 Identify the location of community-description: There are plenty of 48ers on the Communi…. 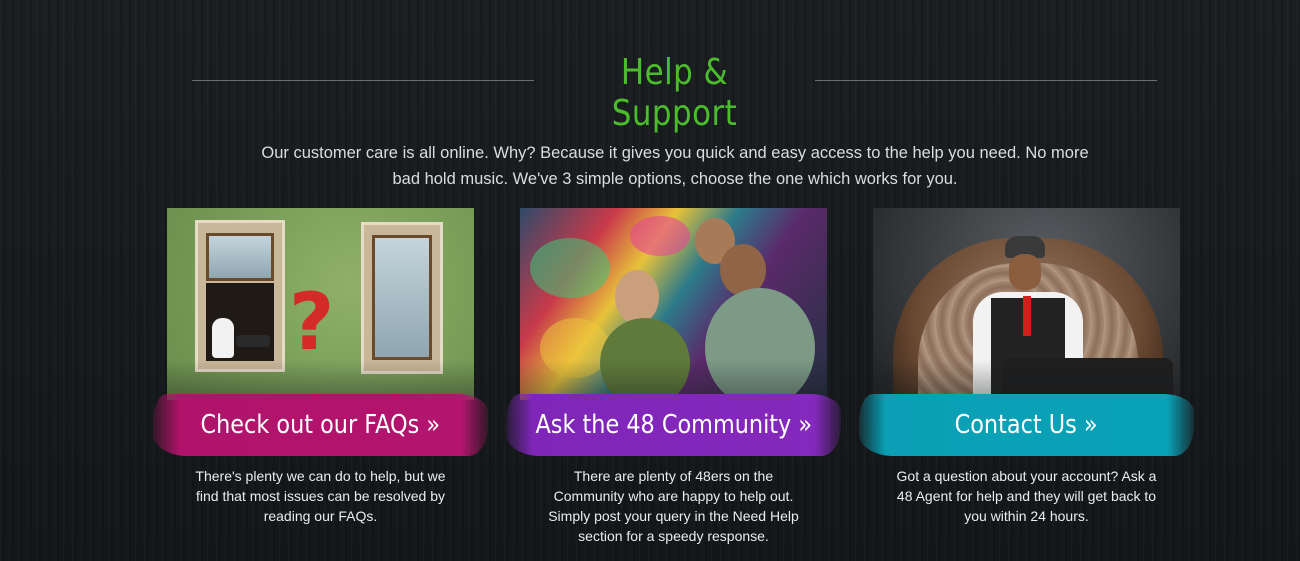
(673, 506).